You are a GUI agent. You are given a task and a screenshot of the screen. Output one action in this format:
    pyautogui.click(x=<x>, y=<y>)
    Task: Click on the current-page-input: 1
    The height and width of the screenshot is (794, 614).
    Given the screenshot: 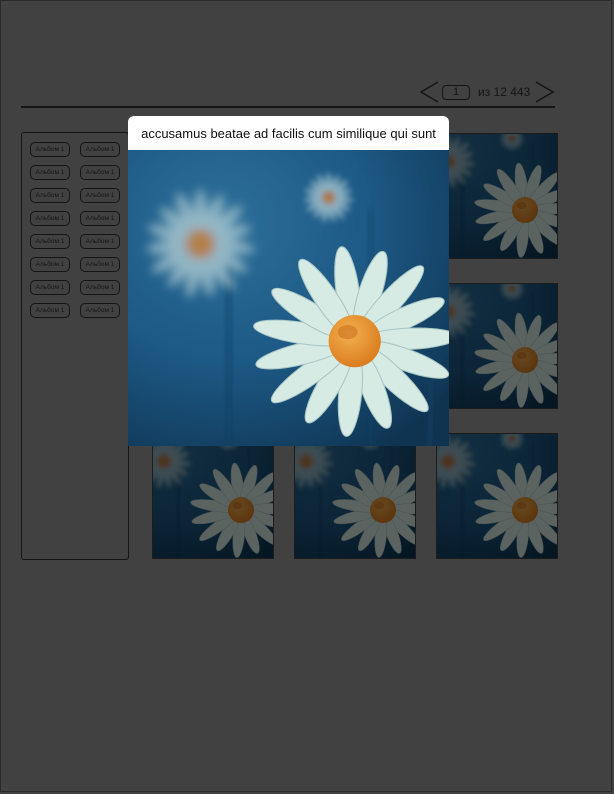 What is the action you would take?
    pyautogui.click(x=456, y=92)
    